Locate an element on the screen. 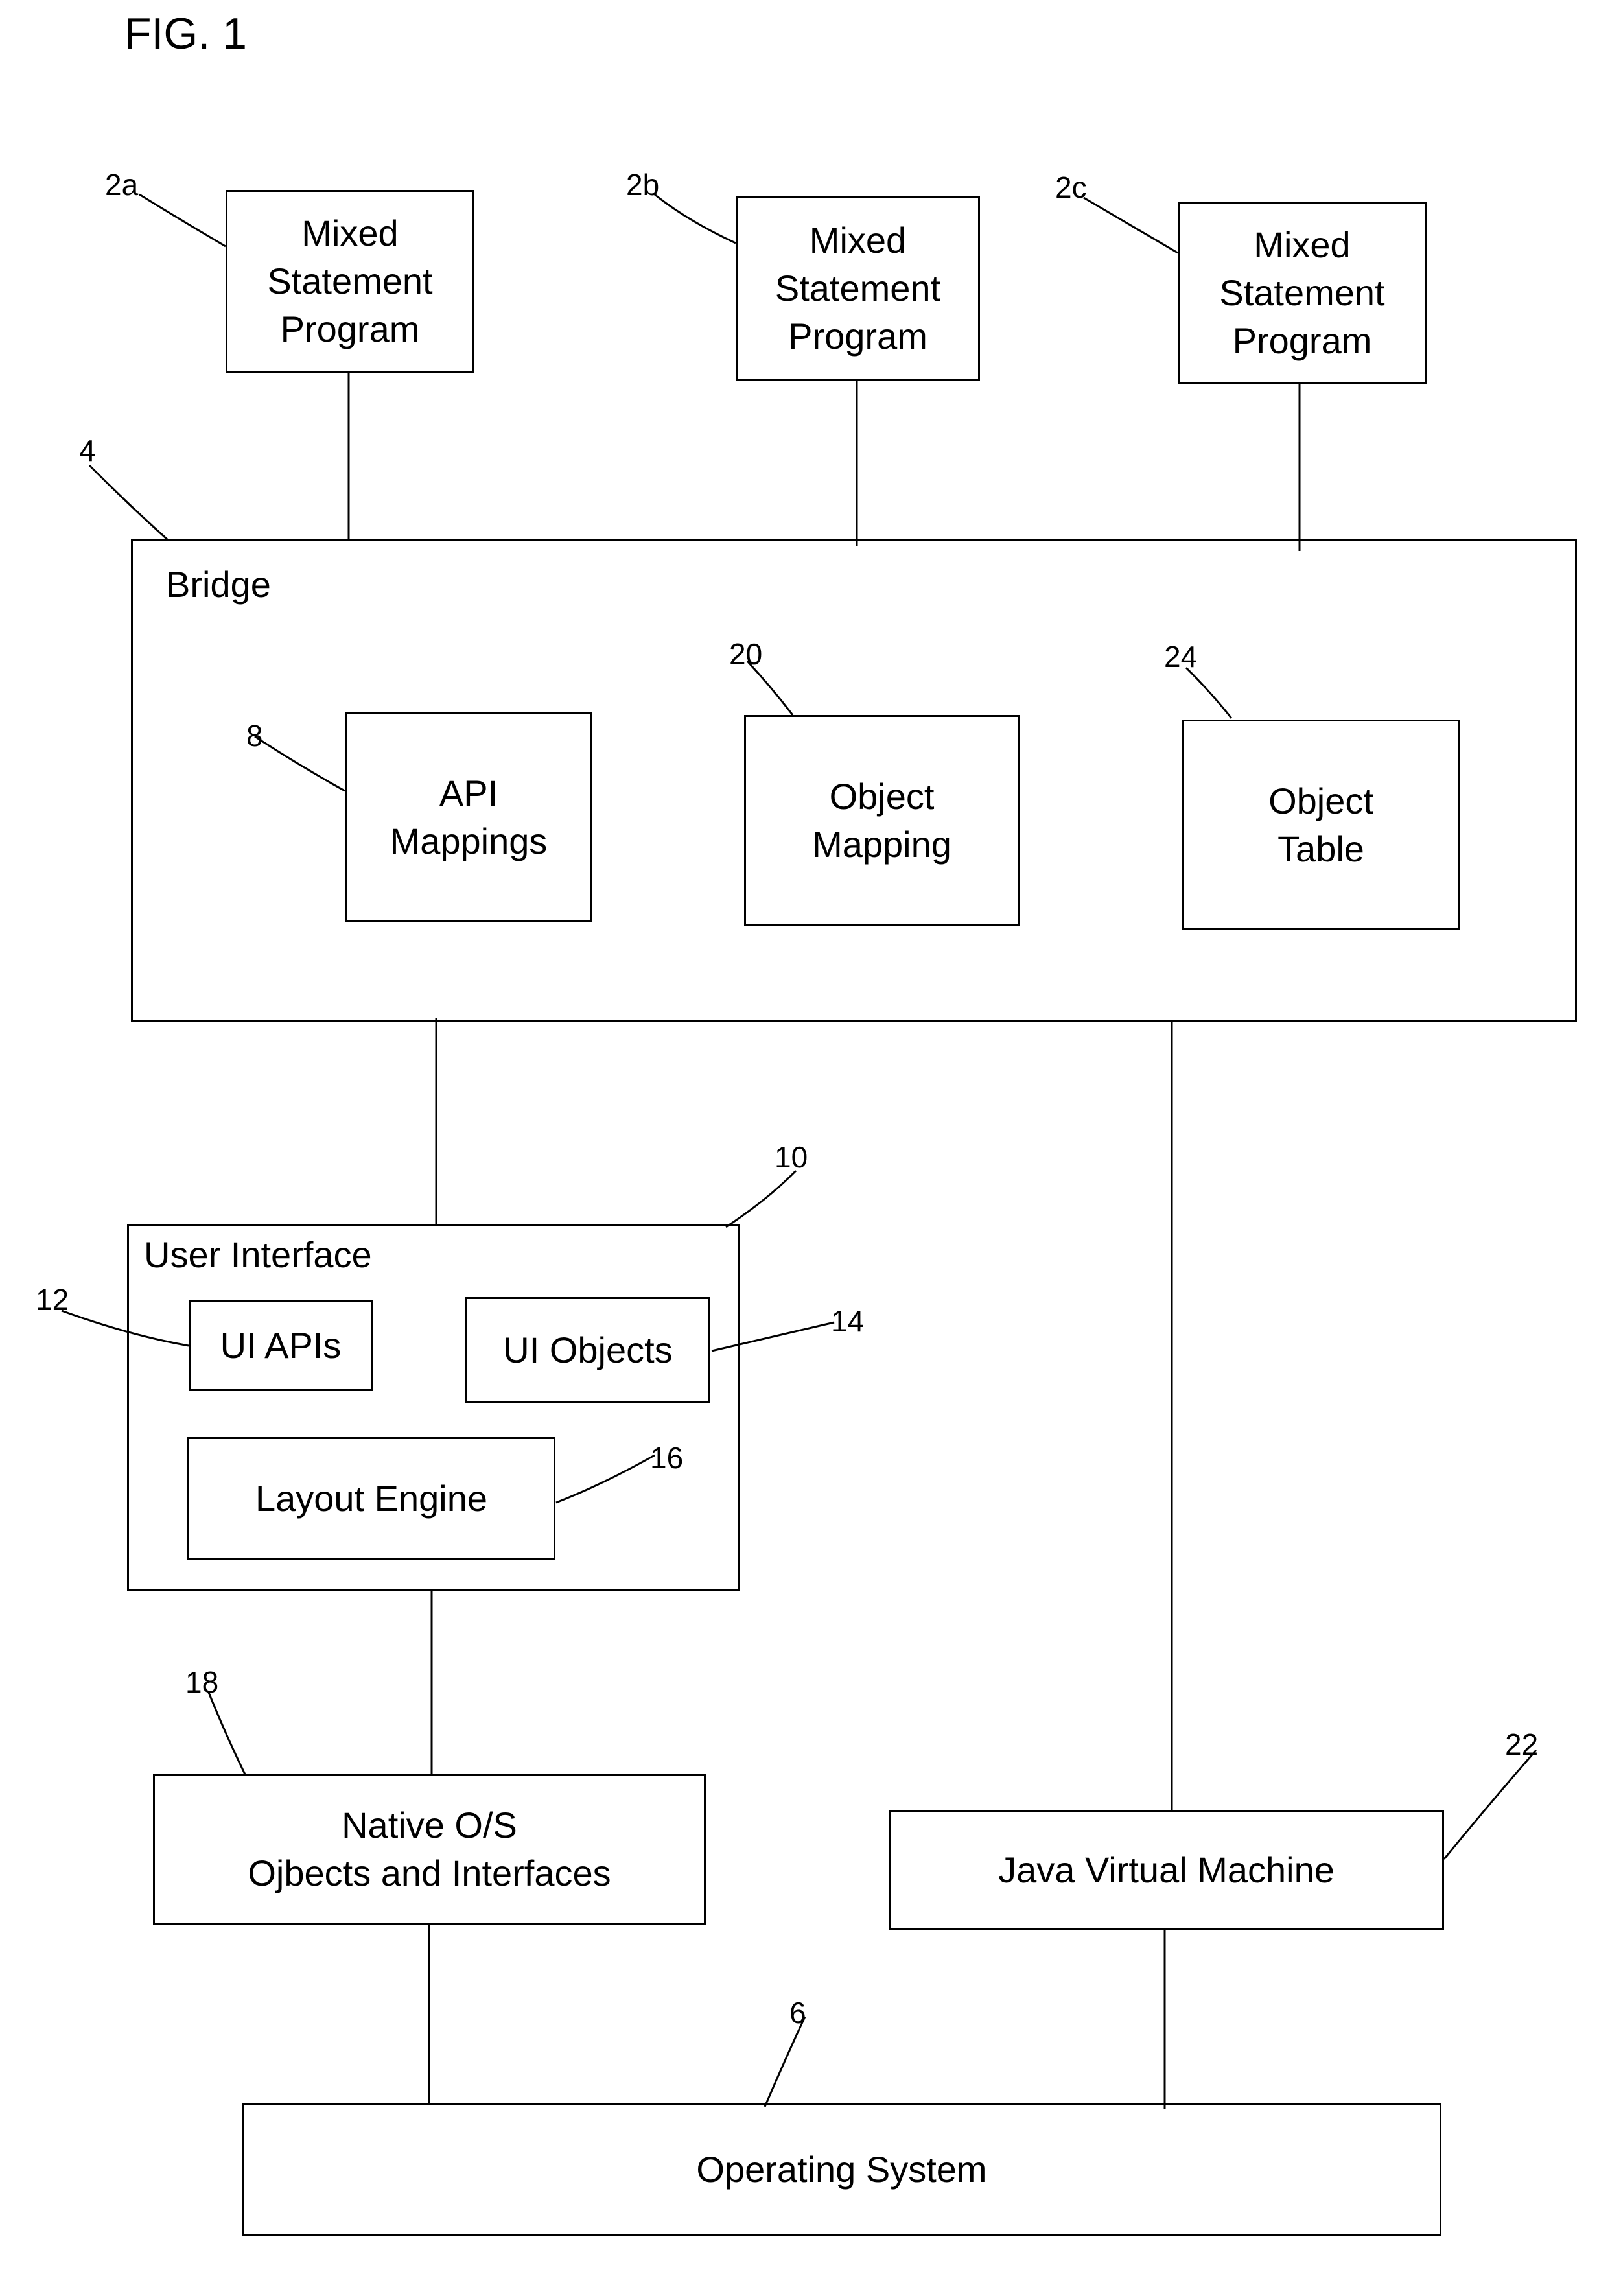  operating-system-box: Operating System is located at coordinates (841, 2169).